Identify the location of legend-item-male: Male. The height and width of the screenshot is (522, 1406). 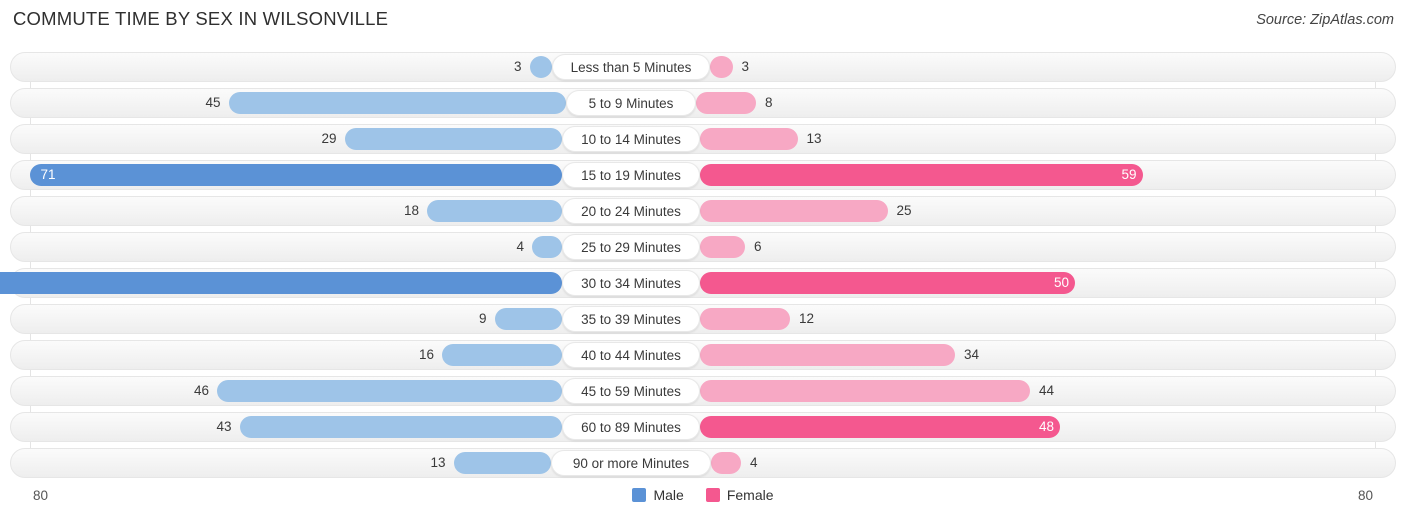
(658, 495).